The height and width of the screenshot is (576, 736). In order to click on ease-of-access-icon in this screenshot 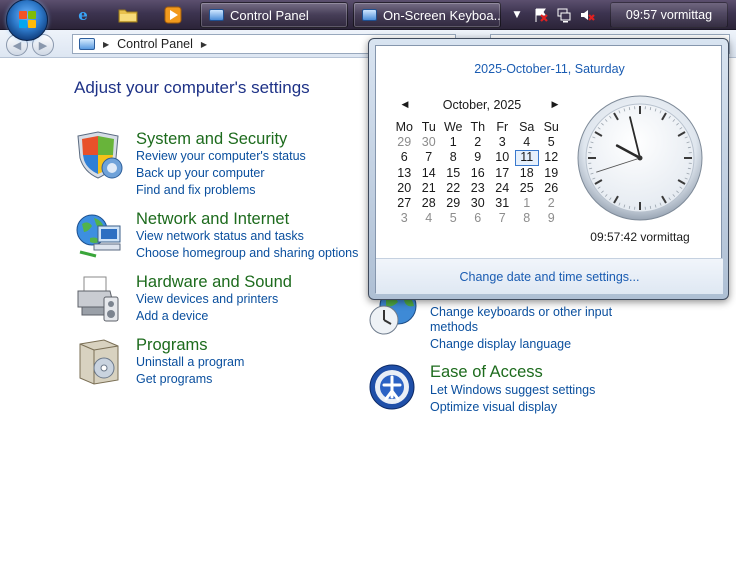, I will do `click(392, 387)`.